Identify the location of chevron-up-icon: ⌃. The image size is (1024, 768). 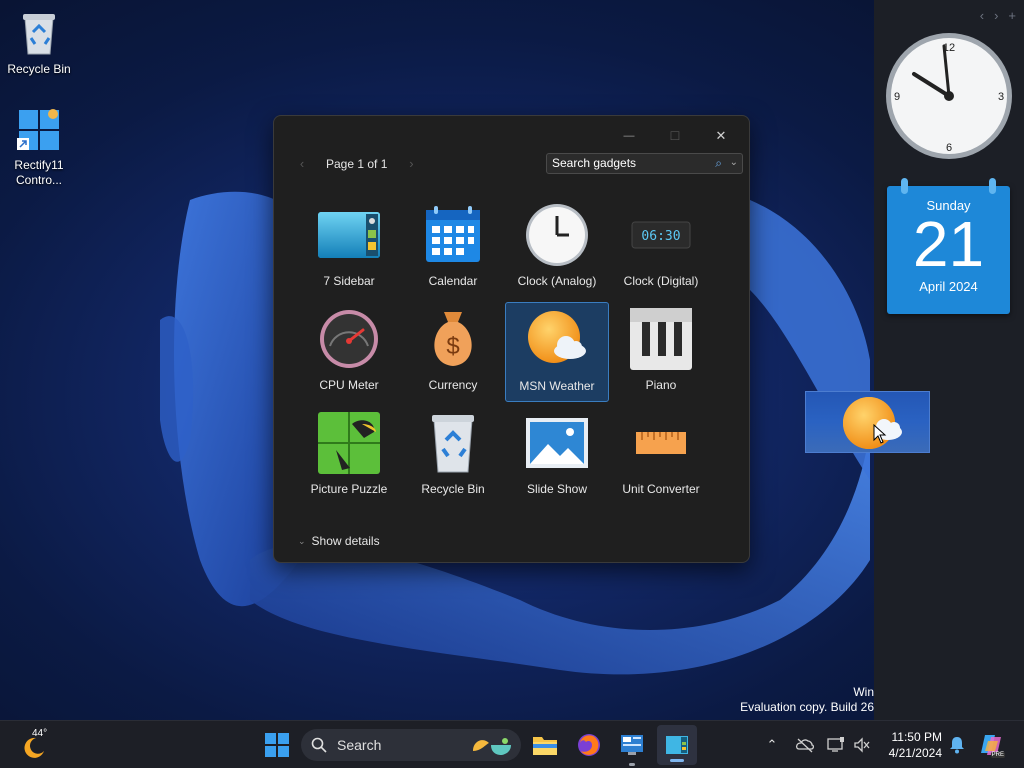
(772, 744).